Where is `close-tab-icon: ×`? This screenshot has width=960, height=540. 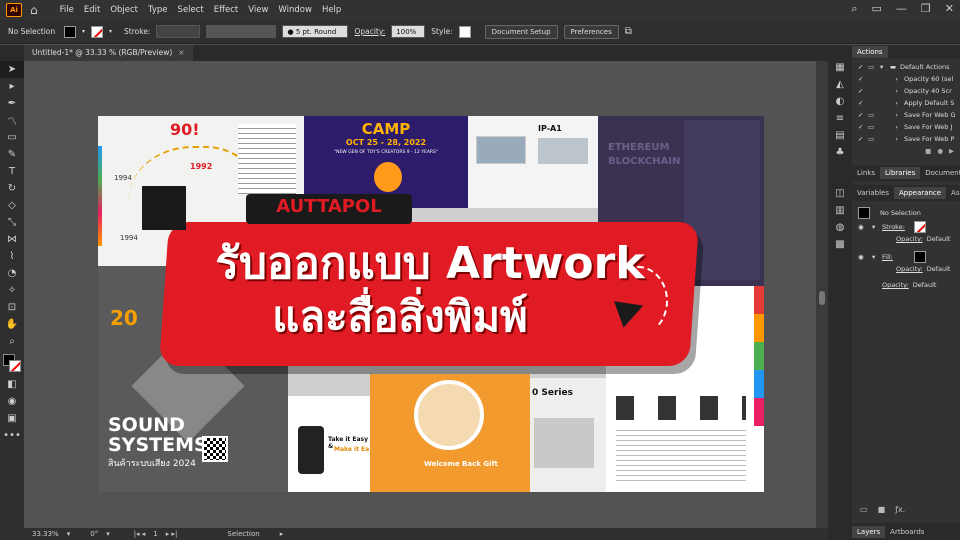
close-tab-icon: × is located at coordinates (181, 52).